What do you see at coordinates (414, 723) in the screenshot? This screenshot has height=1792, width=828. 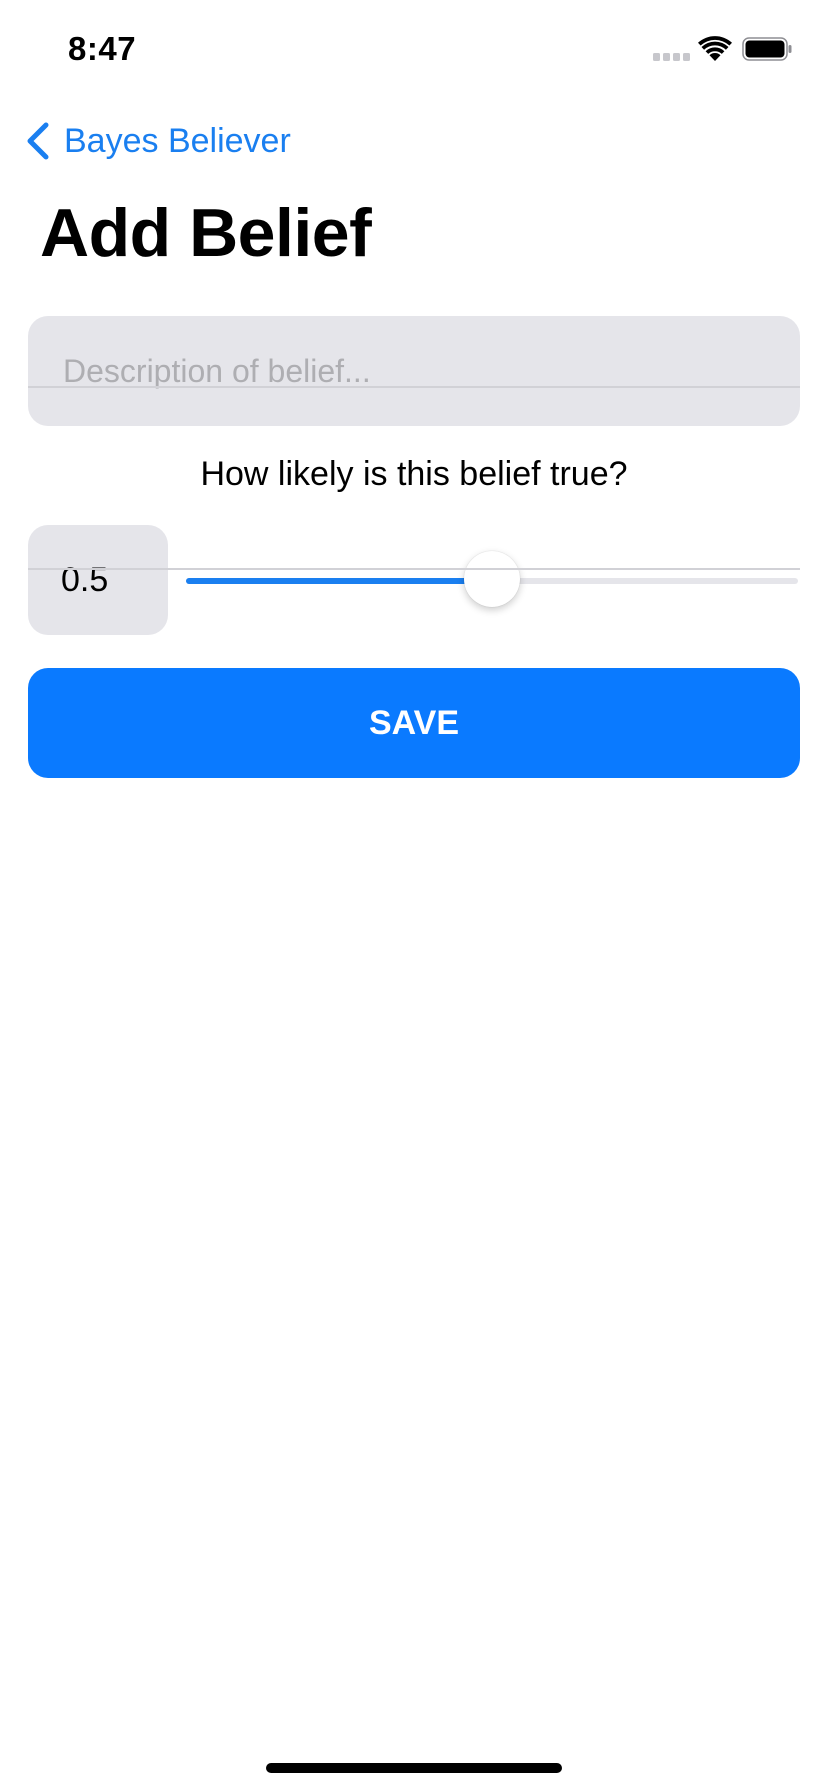 I see `save-button: SAVE` at bounding box center [414, 723].